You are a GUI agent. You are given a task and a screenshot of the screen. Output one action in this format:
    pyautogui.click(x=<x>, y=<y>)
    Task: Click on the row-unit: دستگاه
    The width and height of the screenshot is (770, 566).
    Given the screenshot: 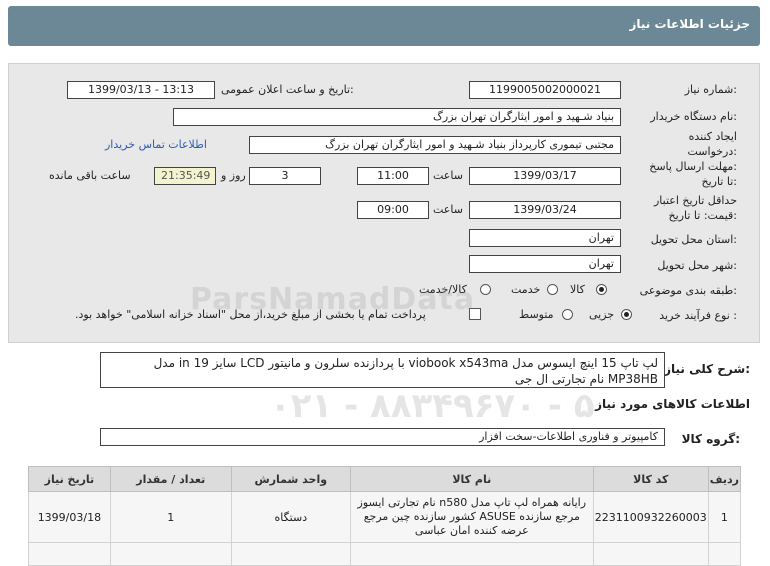 What is the action you would take?
    pyautogui.click(x=290, y=517)
    